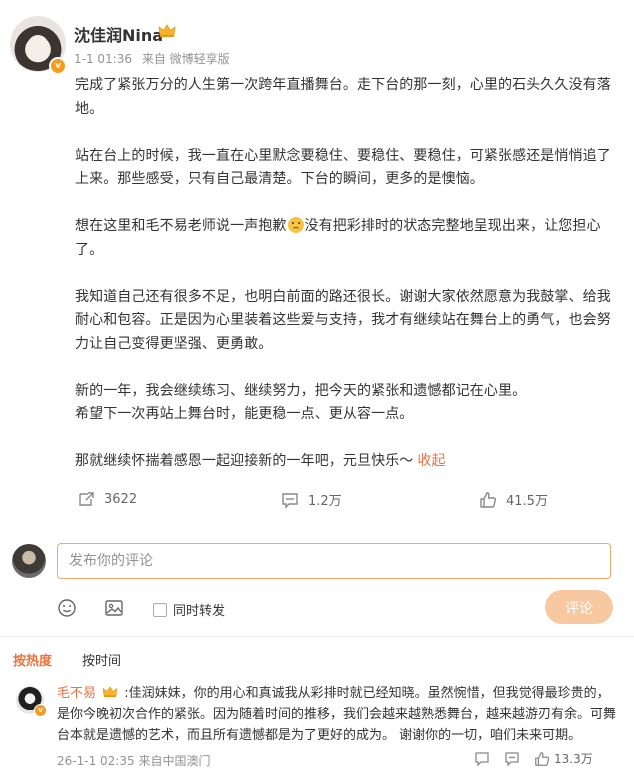 This screenshot has height=782, width=634. I want to click on post-actions: 3622 1.2万 41.5万, so click(345, 502).